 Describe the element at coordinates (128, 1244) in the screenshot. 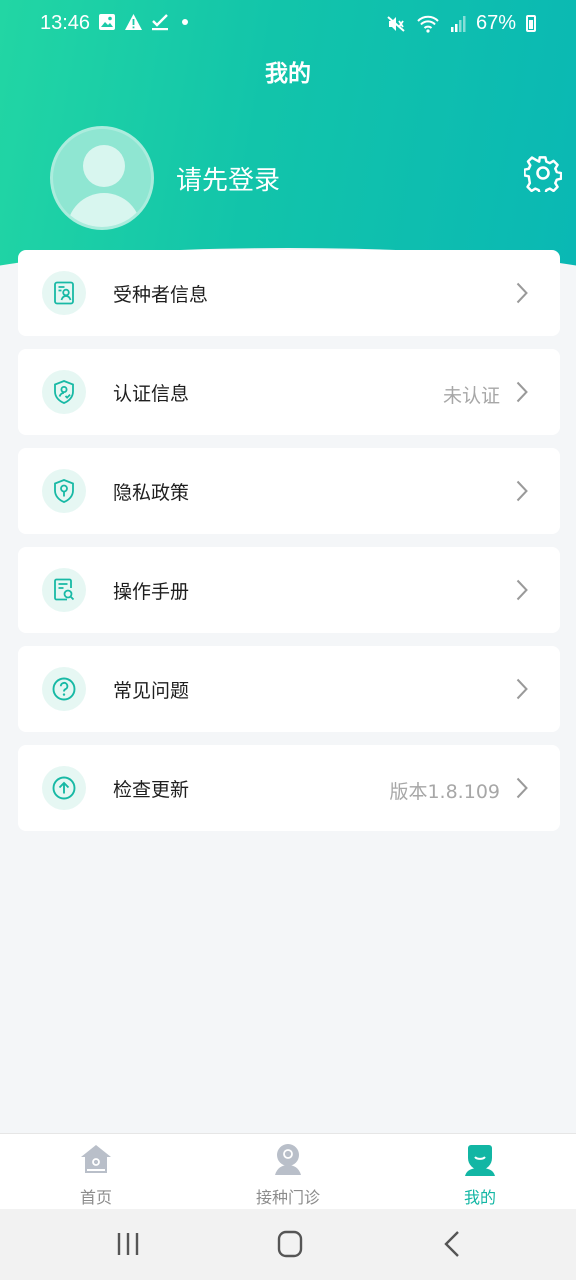

I see `recent-apps-icon` at that location.